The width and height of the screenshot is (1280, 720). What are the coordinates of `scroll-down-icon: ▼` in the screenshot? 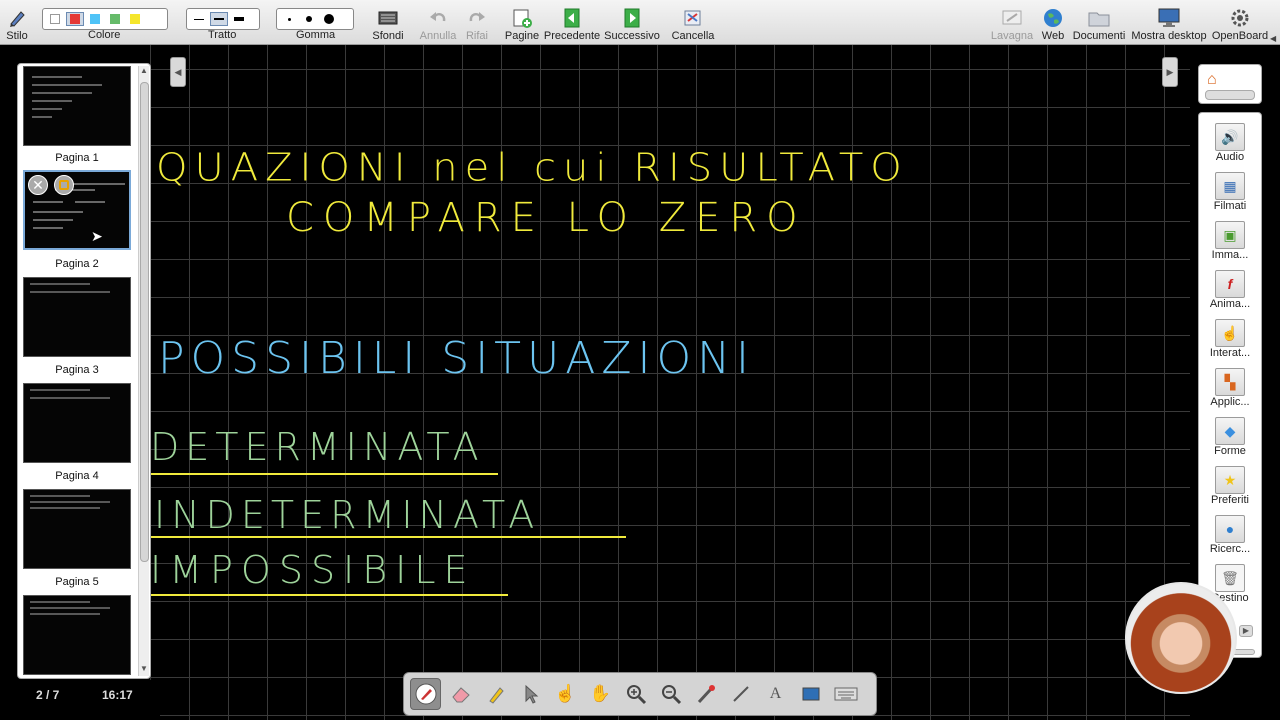 It's located at (144, 670).